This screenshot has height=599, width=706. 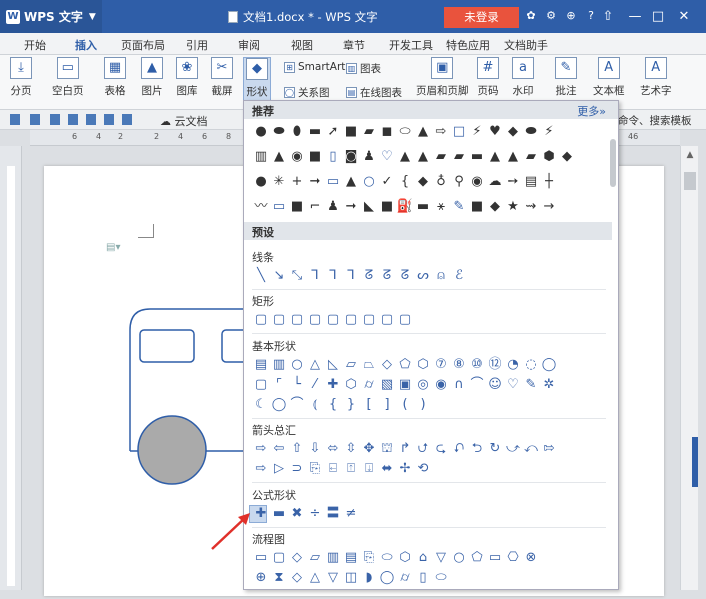 I want to click on print-icon, so click(x=55, y=119).